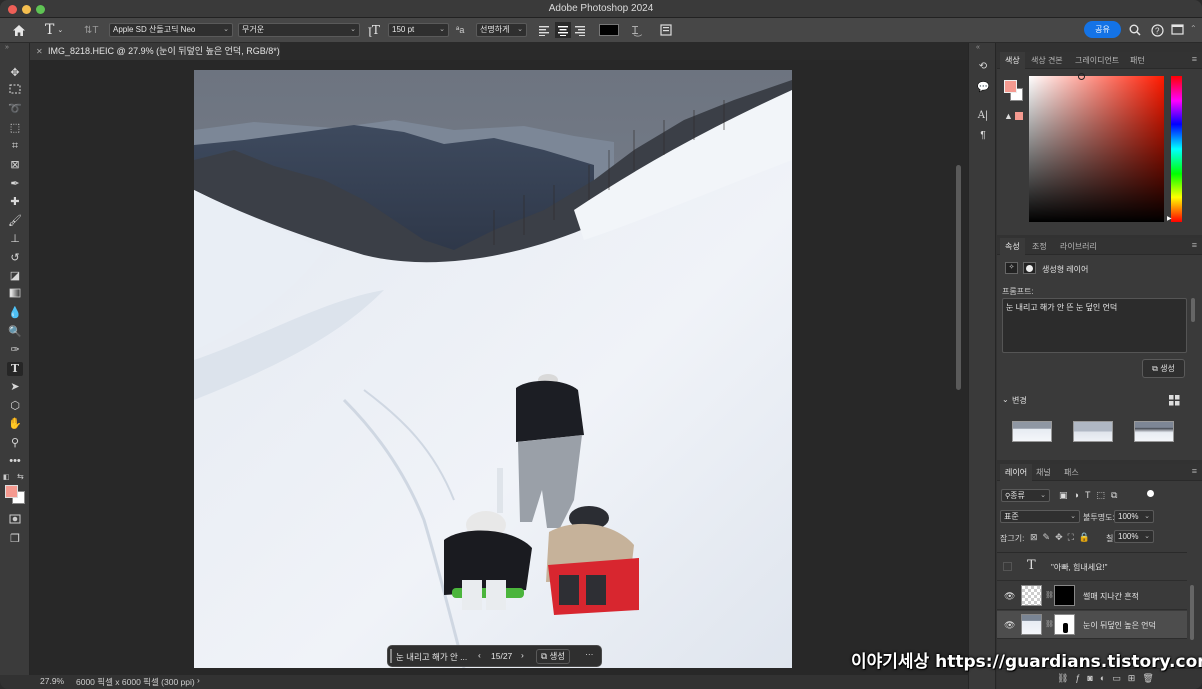 The height and width of the screenshot is (689, 1202). What do you see at coordinates (15, 221) in the screenshot?
I see `brush-tool-icon: 🖌` at bounding box center [15, 221].